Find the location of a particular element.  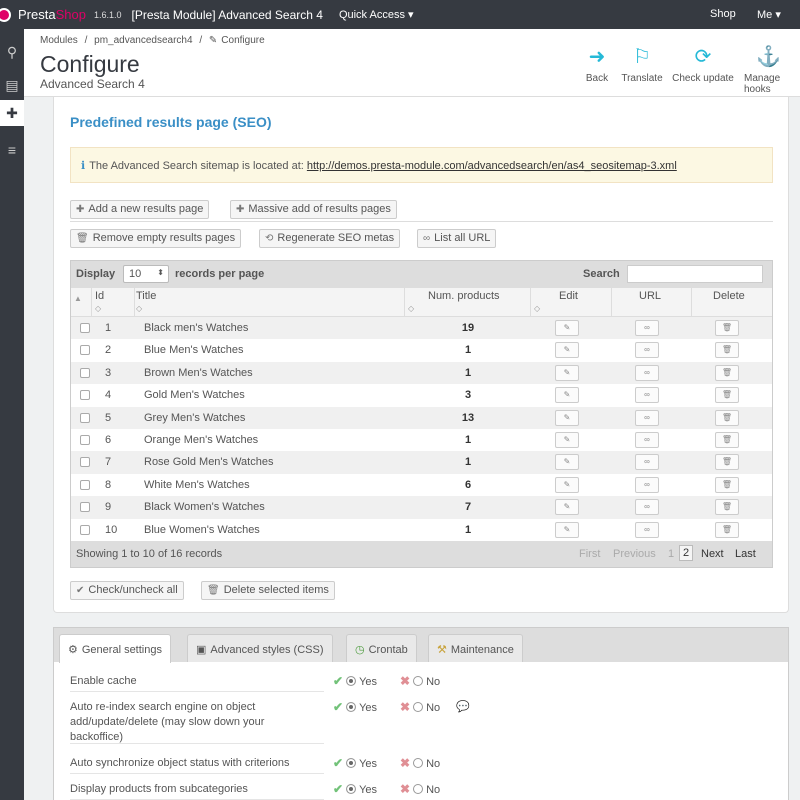

row-id: 9 is located at coordinates (108, 507).